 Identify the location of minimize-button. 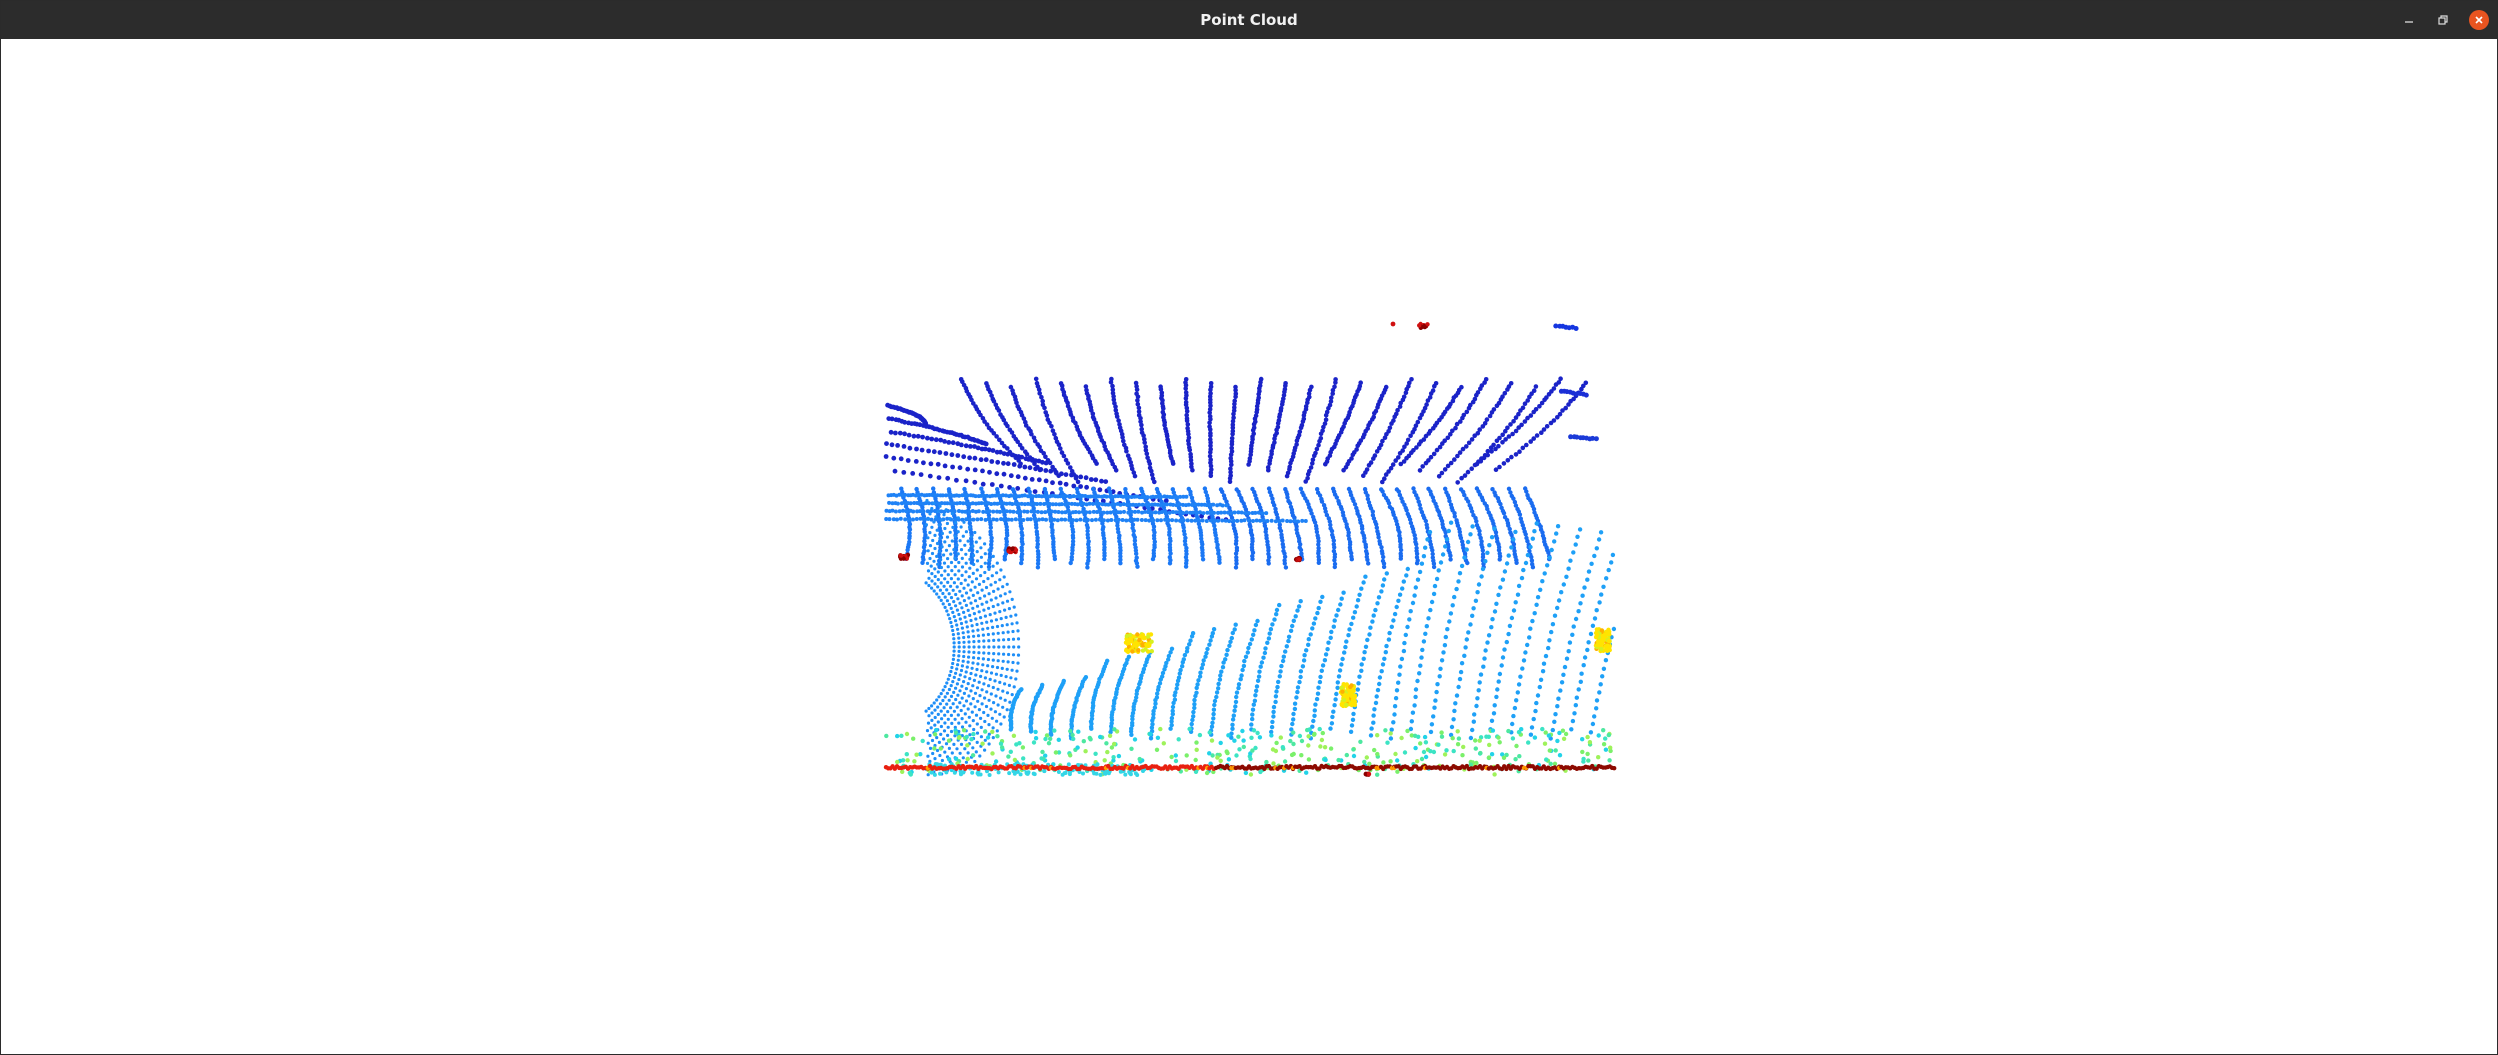
(2409, 20).